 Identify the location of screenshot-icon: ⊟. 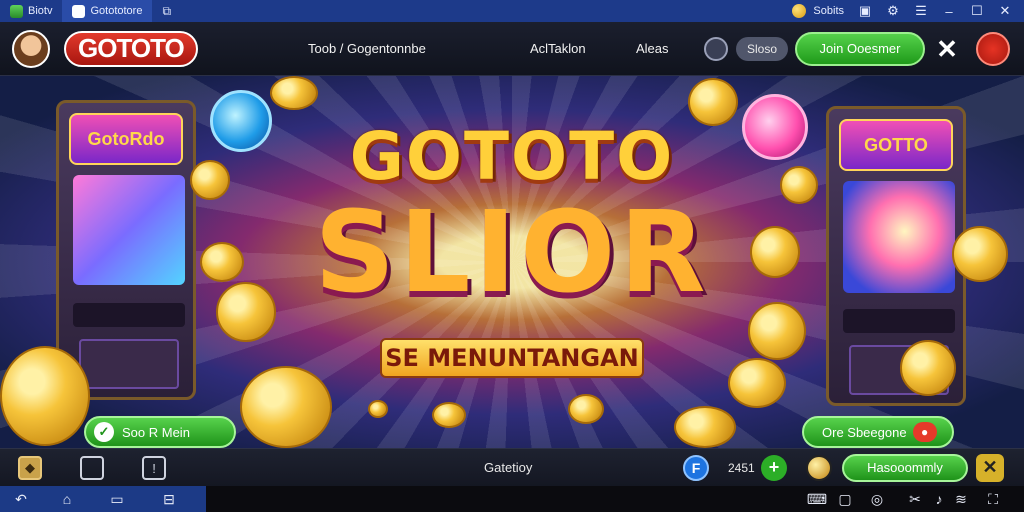
(169, 499).